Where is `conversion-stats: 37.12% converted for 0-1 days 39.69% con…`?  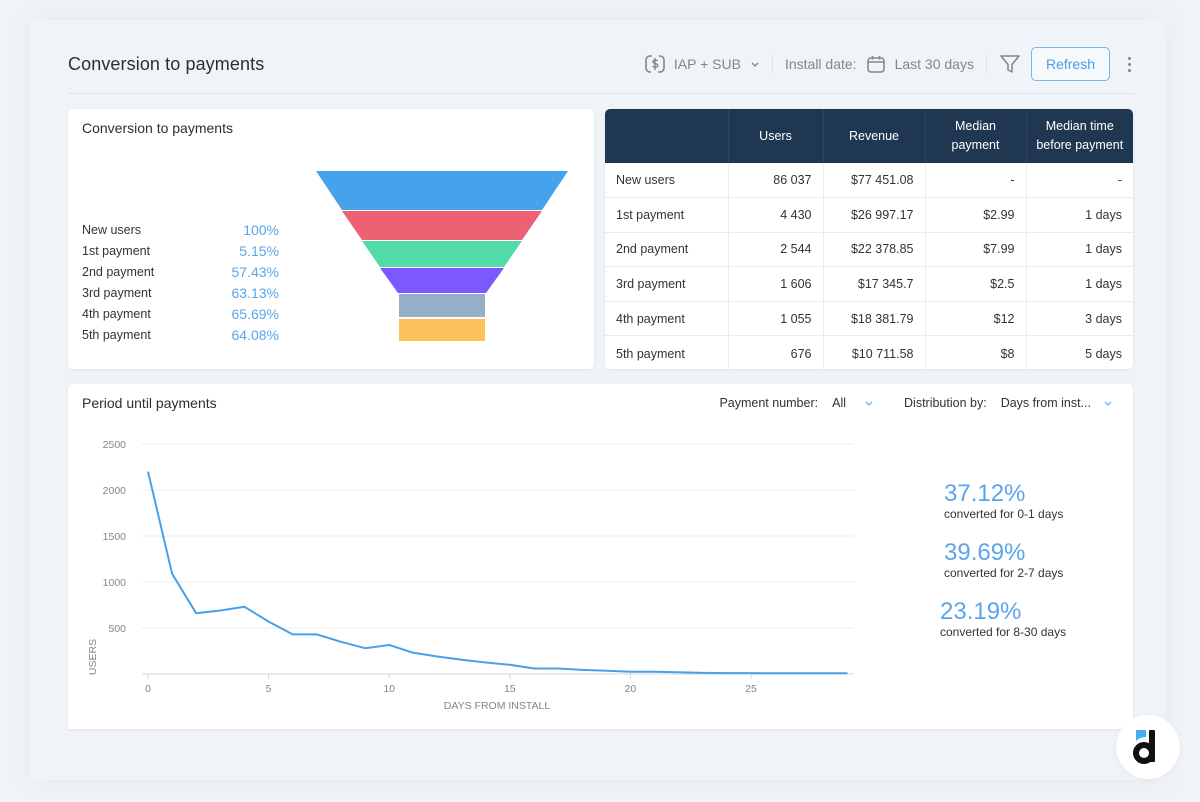 conversion-stats: 37.12% converted for 0-1 days 39.69% con… is located at coordinates (1003, 568).